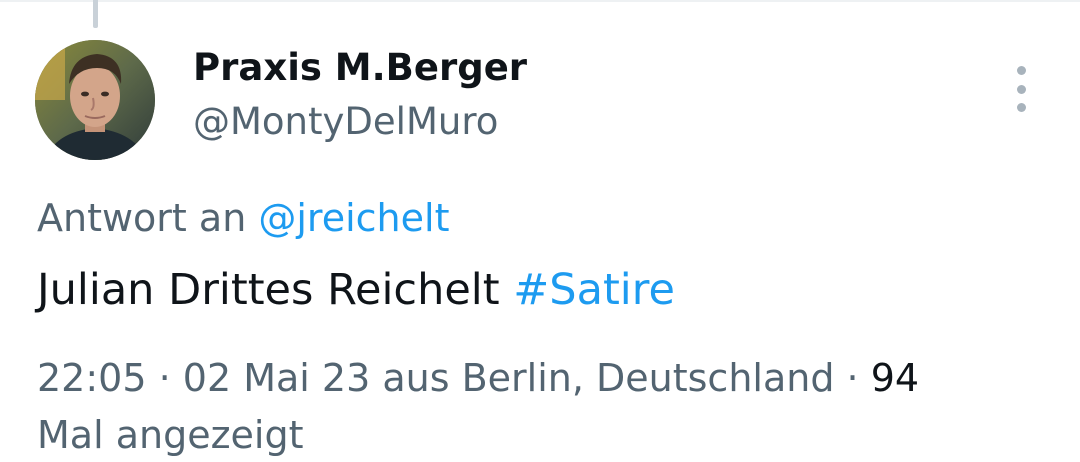 The width and height of the screenshot is (1080, 462). What do you see at coordinates (594, 290) in the screenshot?
I see `hashtag-link: #Satire` at bounding box center [594, 290].